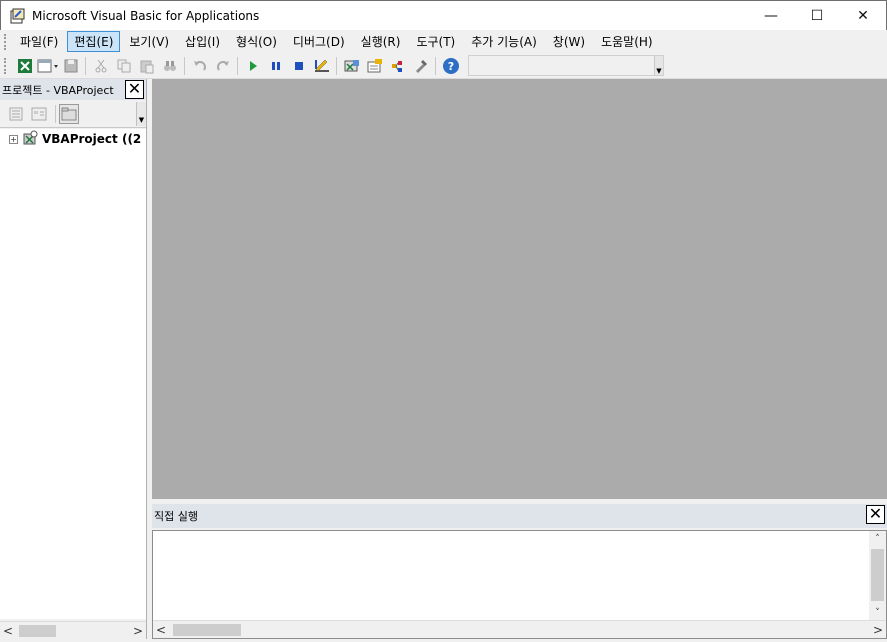 The height and width of the screenshot is (642, 887). I want to click on expand-icon: +, so click(13, 139).